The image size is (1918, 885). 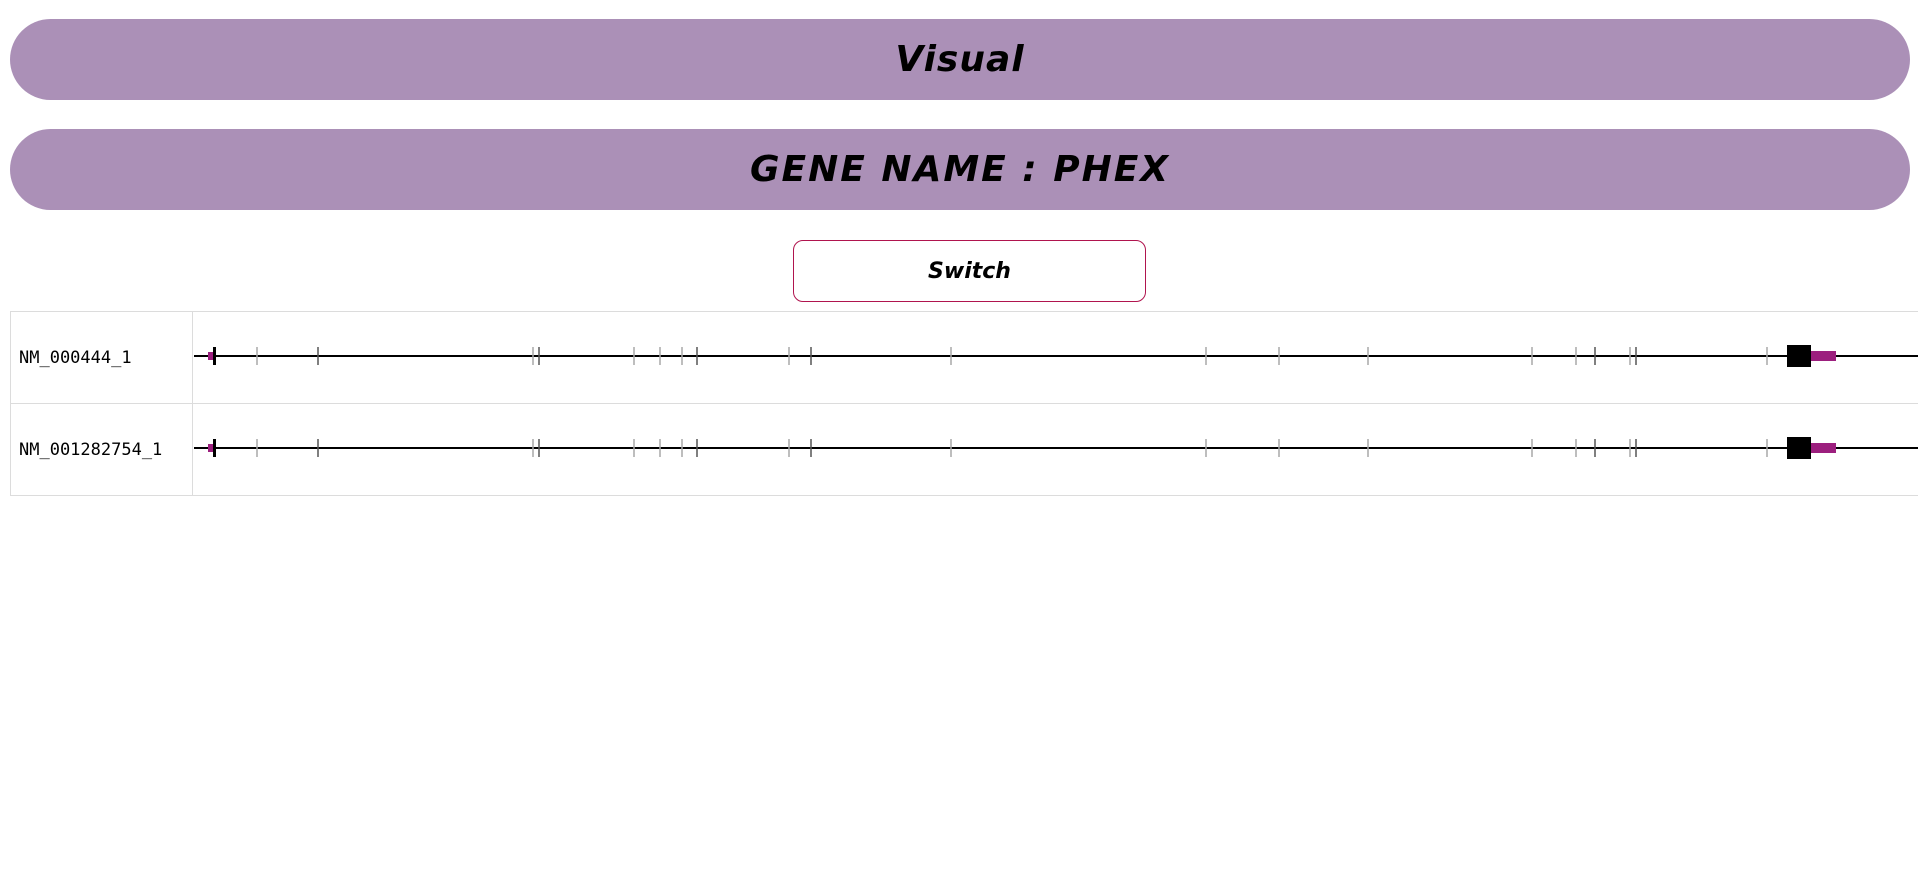 I want to click on transcript-row: NM_001282754_1, so click(x=964, y=450).